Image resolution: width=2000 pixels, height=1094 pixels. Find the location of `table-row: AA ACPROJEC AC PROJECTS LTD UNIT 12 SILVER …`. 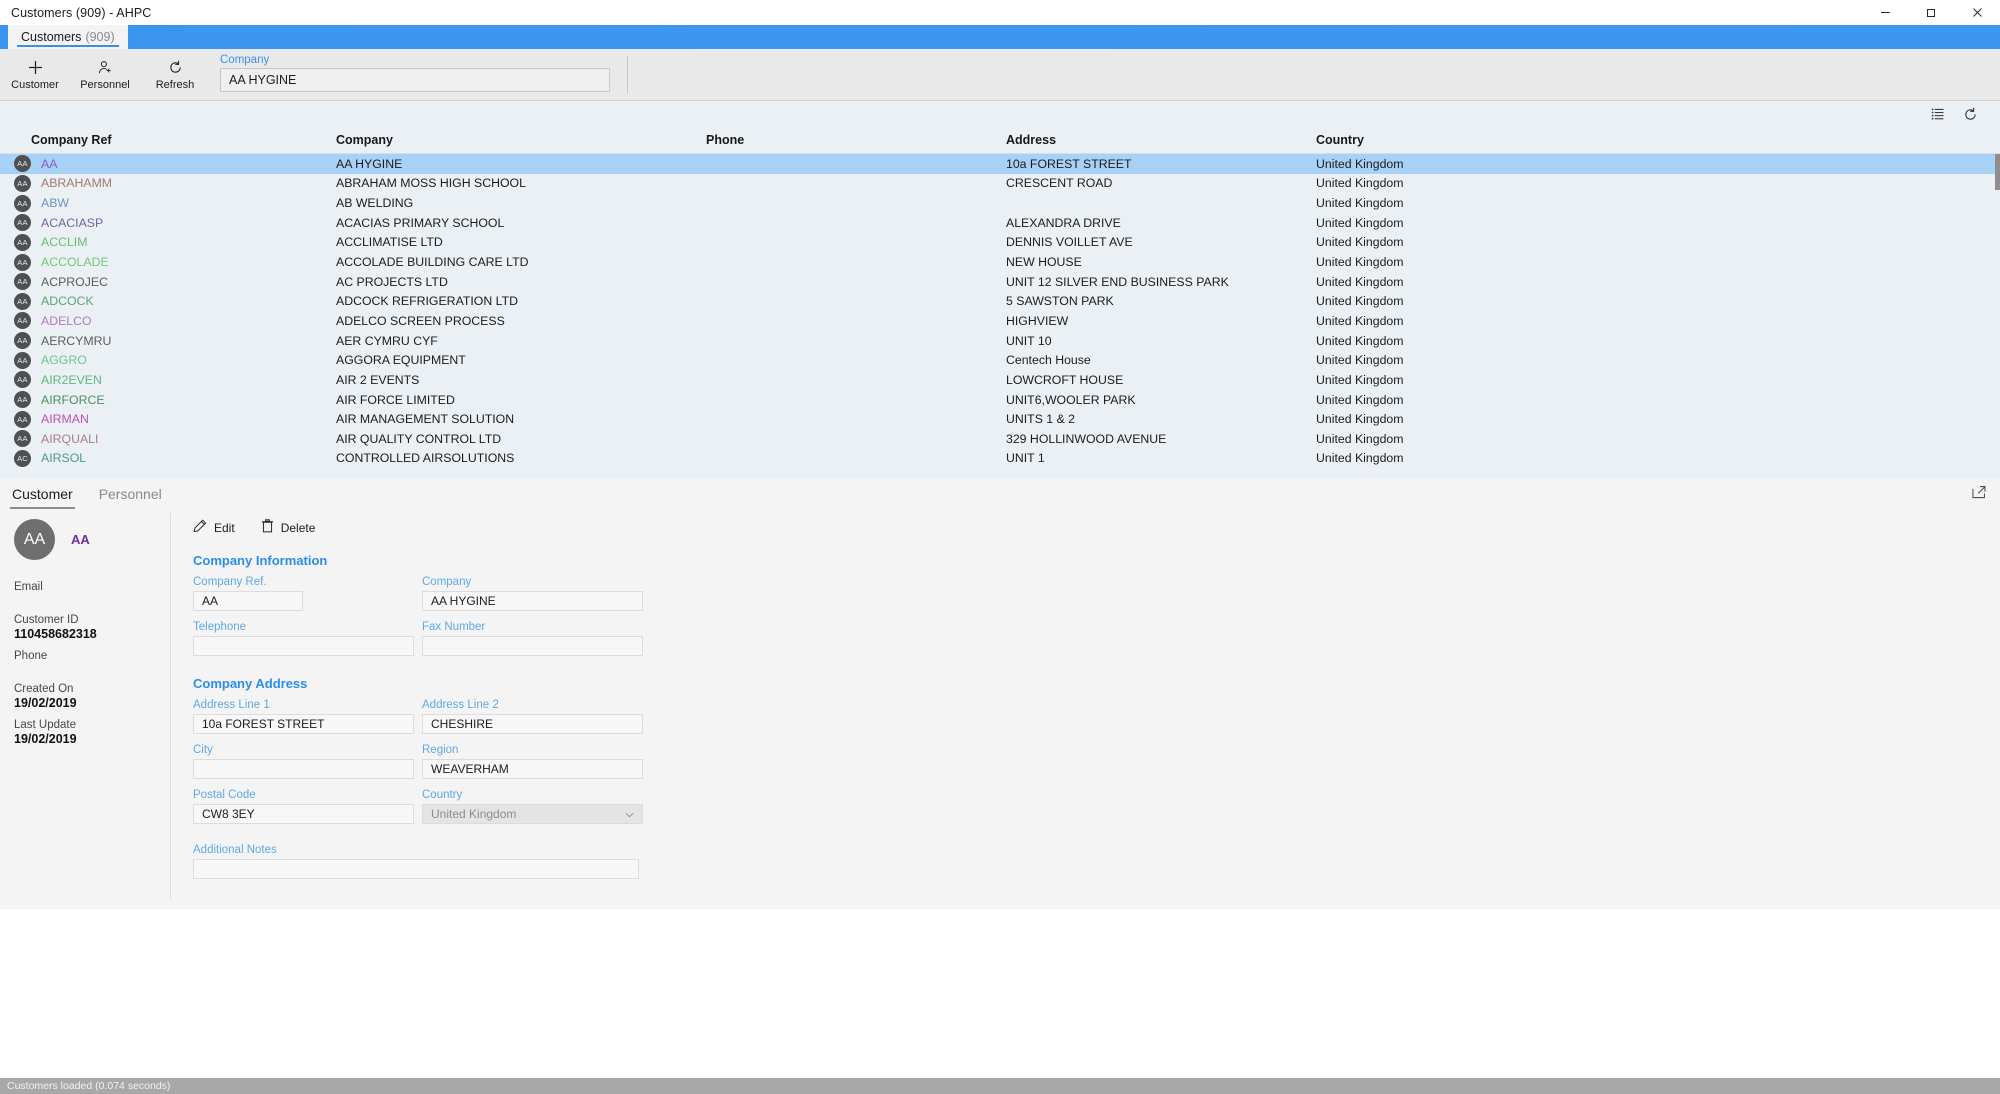

table-row: AA ACPROJEC AC PROJECTS LTD UNIT 12 SILVER … is located at coordinates (1000, 282).